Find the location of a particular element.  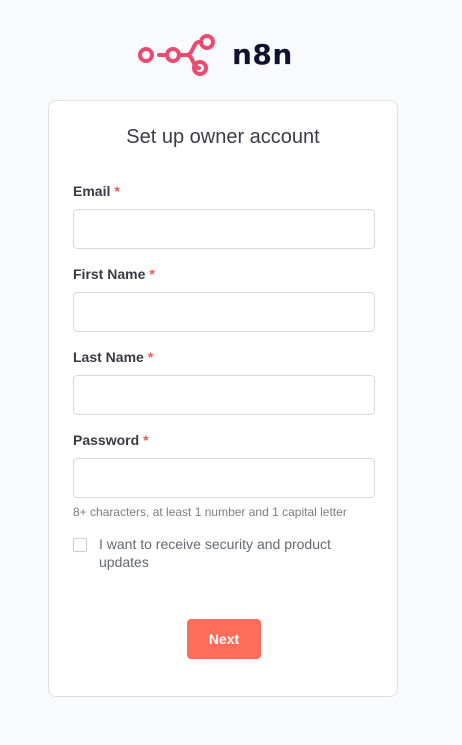

last-name-field is located at coordinates (224, 395).